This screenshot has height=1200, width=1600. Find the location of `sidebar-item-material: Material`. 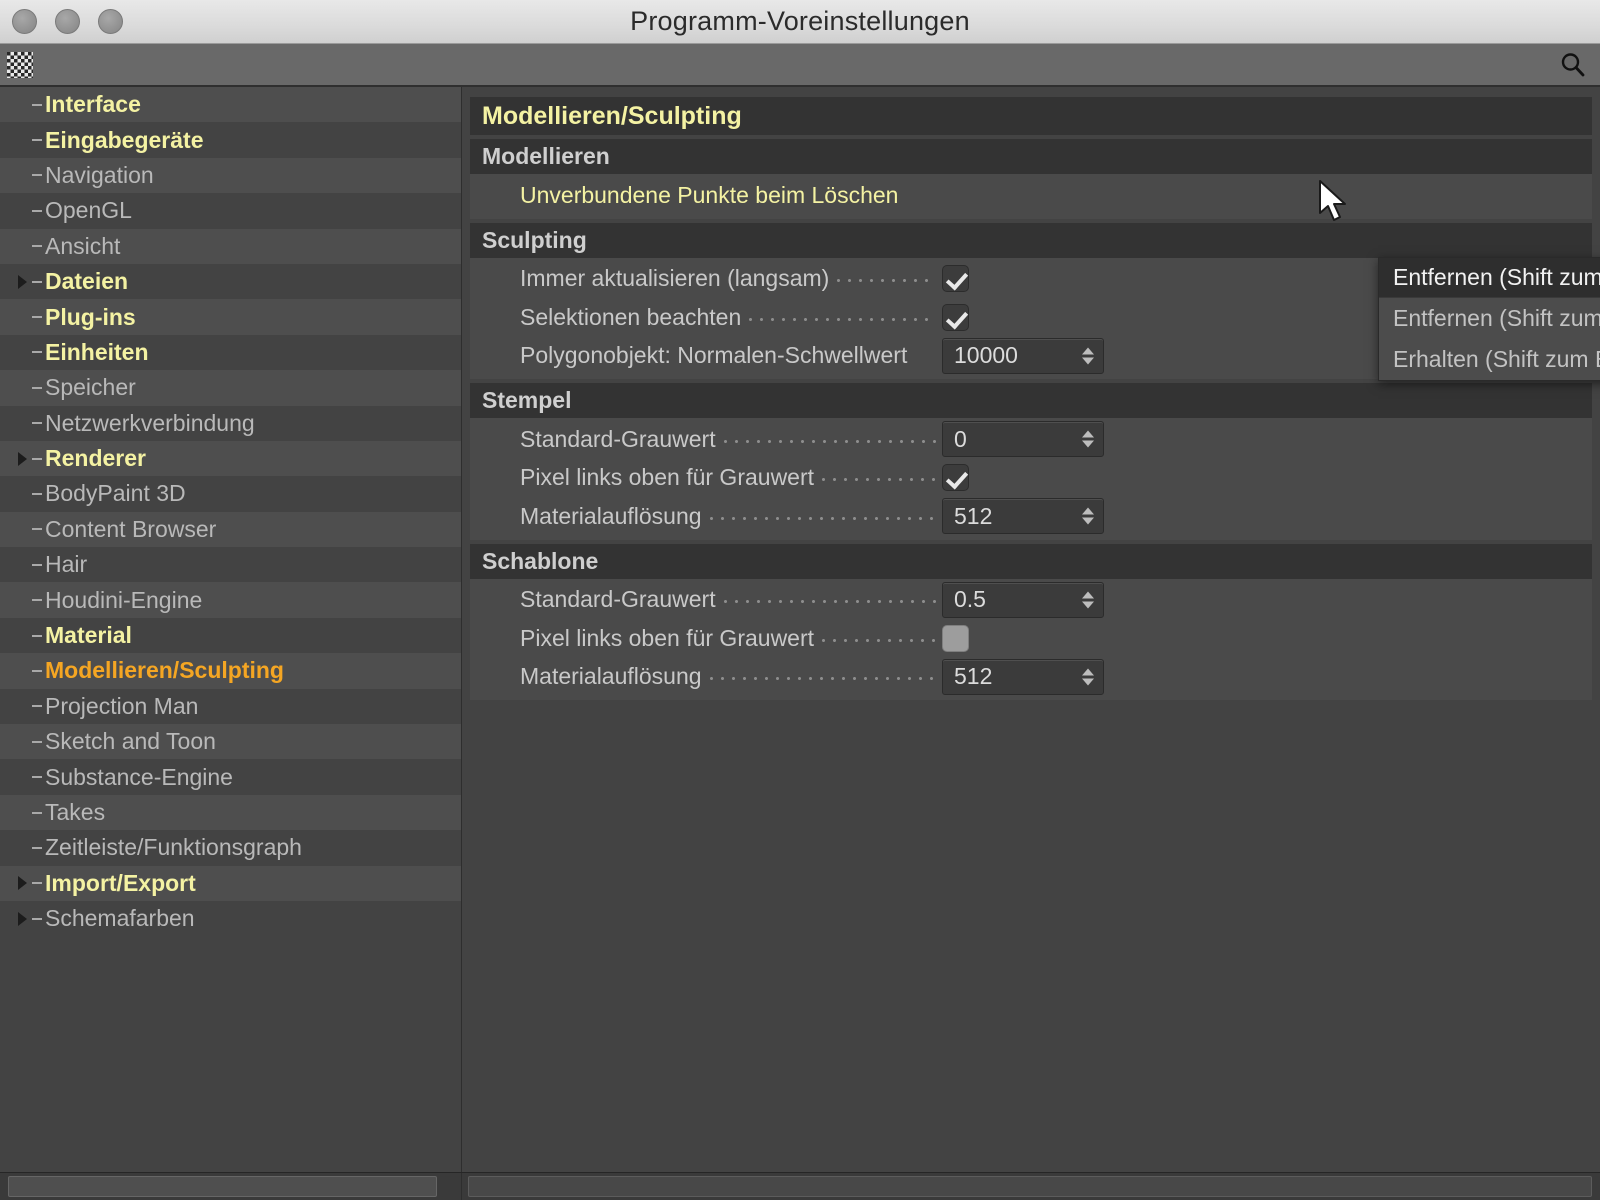

sidebar-item-material: Material is located at coordinates (230, 635).